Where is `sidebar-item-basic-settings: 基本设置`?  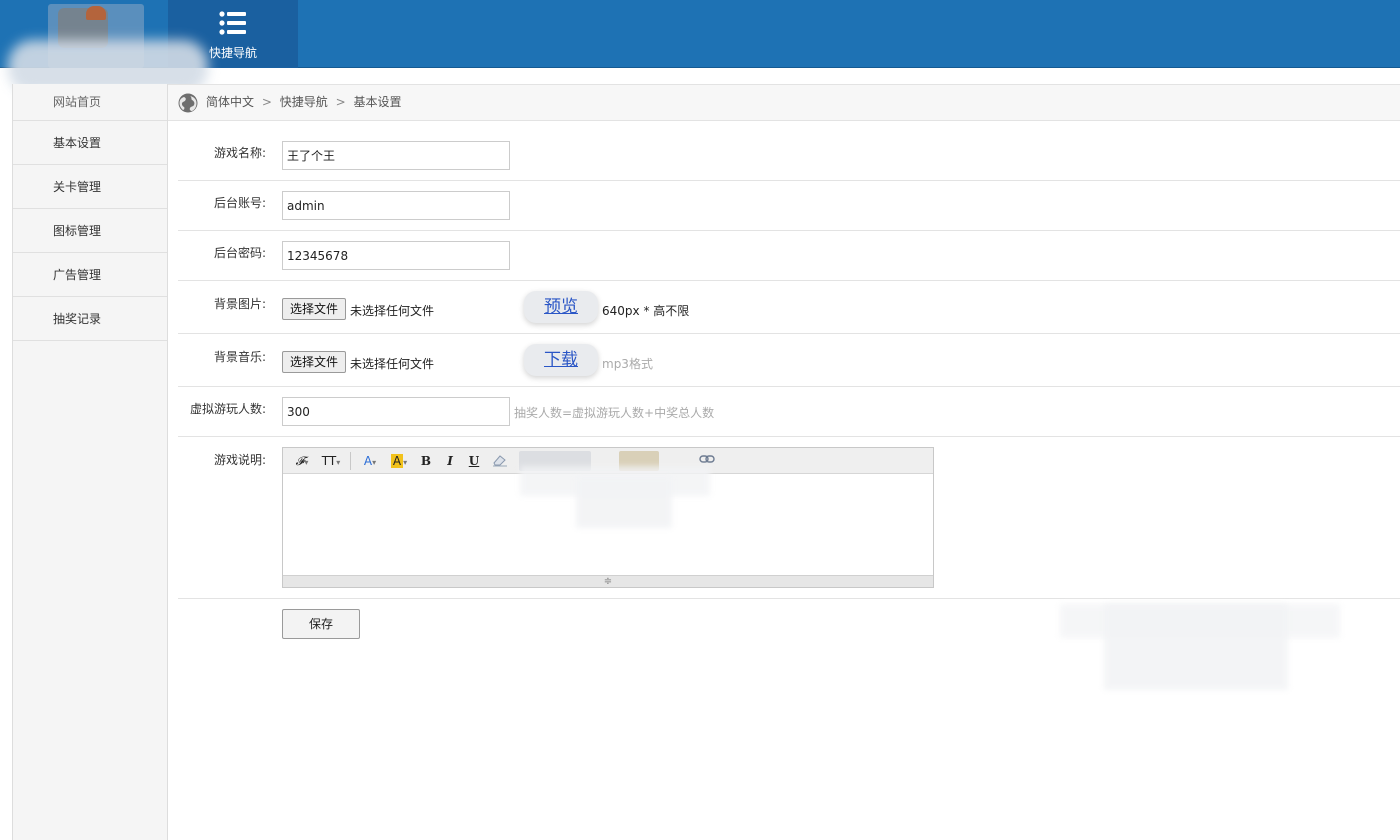 sidebar-item-basic-settings: 基本设置 is located at coordinates (90, 143).